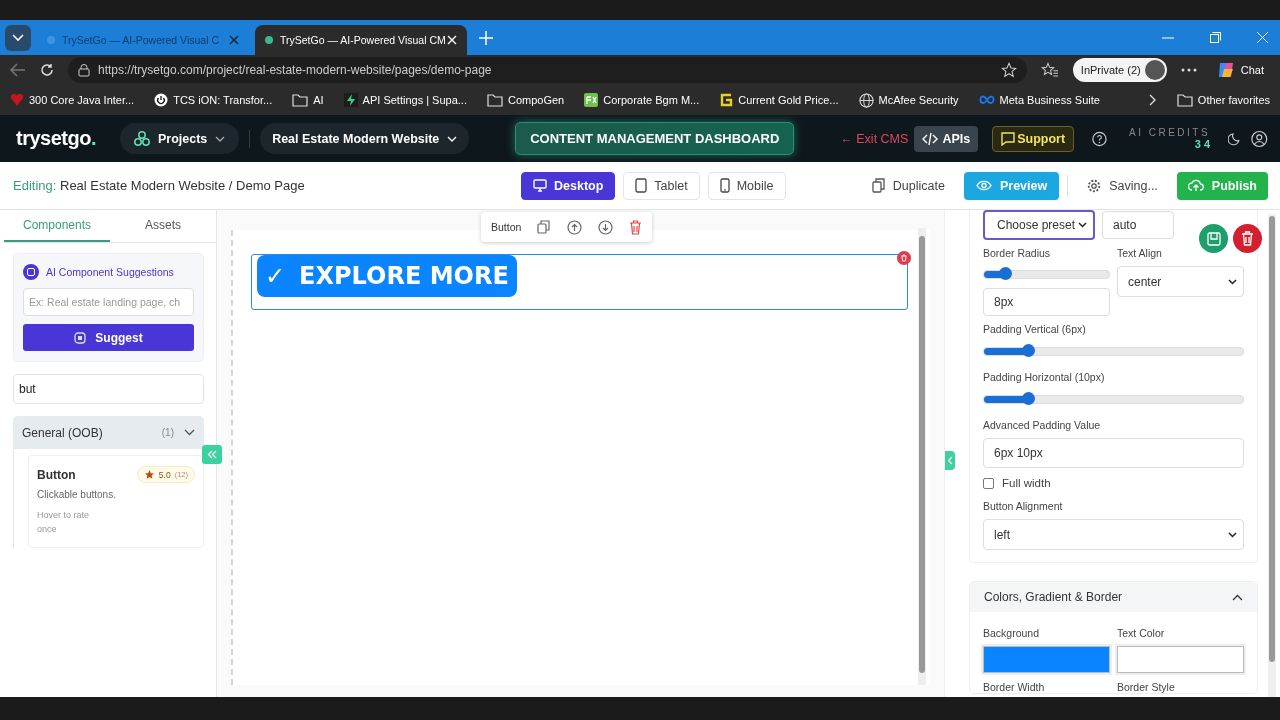 The width and height of the screenshot is (1280, 720). I want to click on move-up-icon, so click(575, 227).